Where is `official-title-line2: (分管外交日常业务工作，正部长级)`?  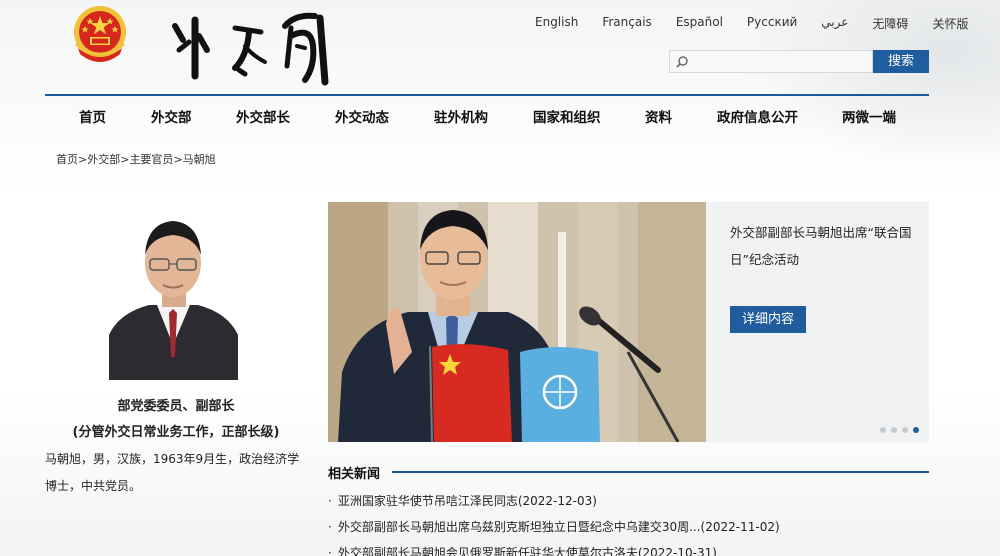 official-title-line2: (分管外交日常业务工作，正部长级) is located at coordinates (176, 432).